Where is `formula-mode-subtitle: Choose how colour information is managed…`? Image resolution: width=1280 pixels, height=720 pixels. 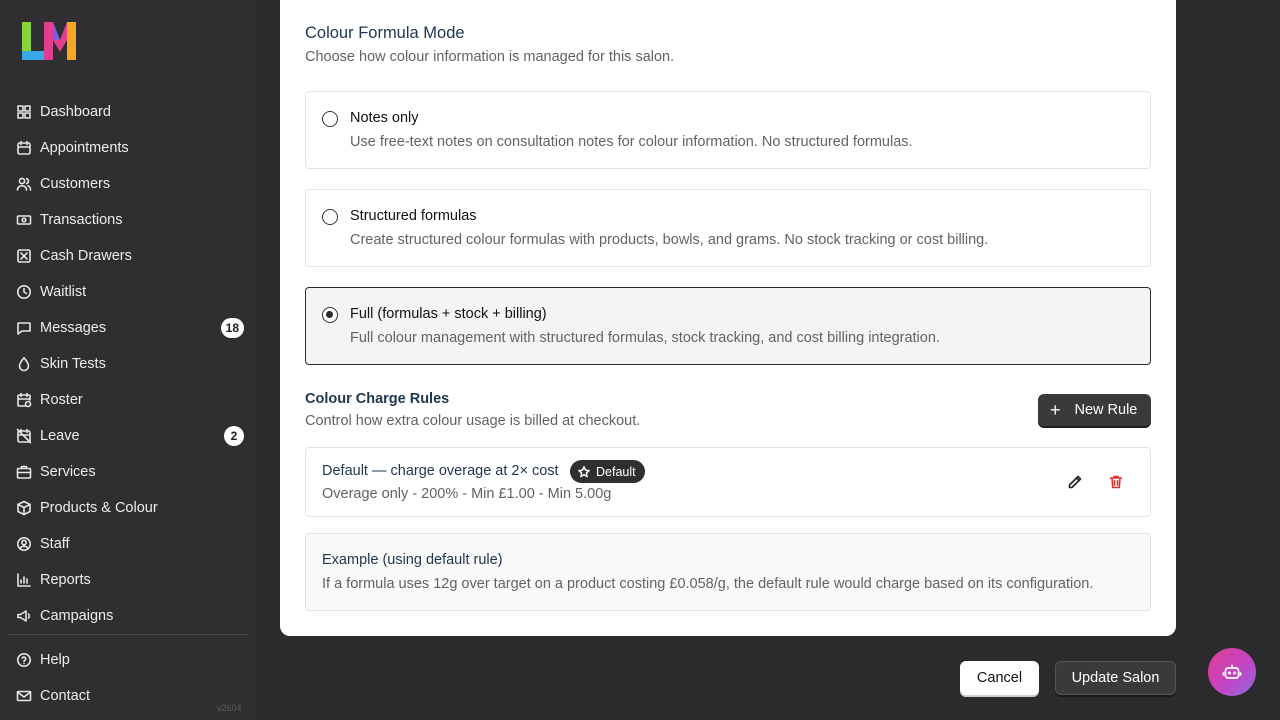
formula-mode-subtitle: Choose how colour information is managed… is located at coordinates (490, 57).